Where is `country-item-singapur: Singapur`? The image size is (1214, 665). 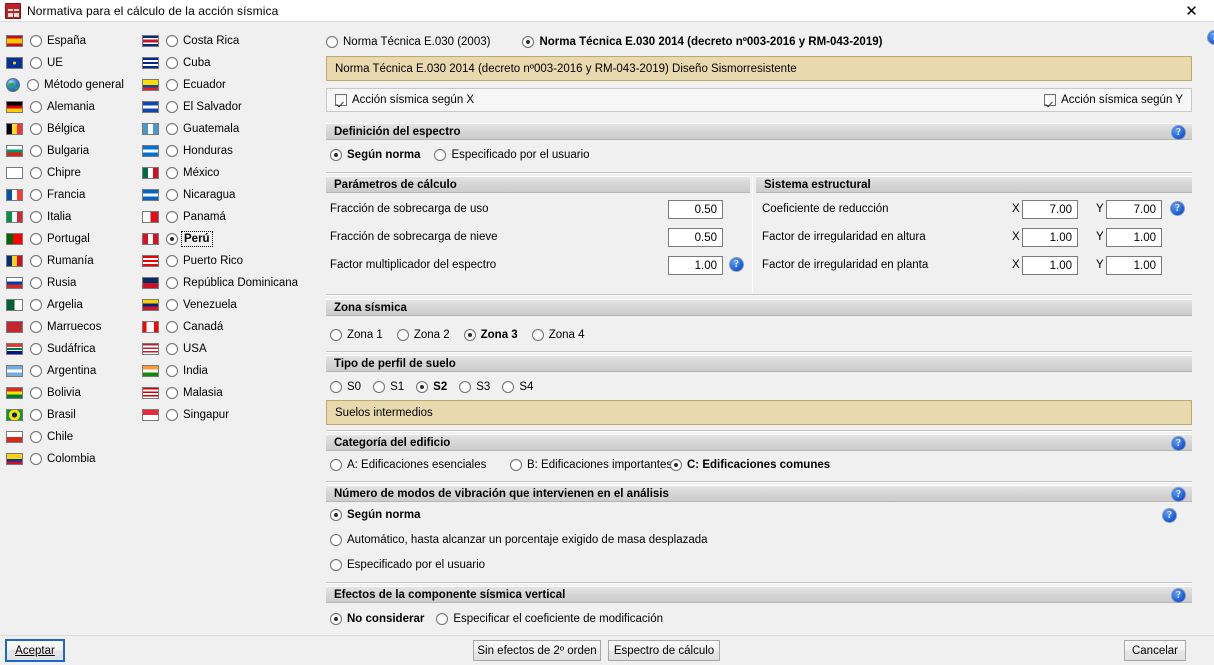
country-item-singapur: Singapur is located at coordinates (230, 415).